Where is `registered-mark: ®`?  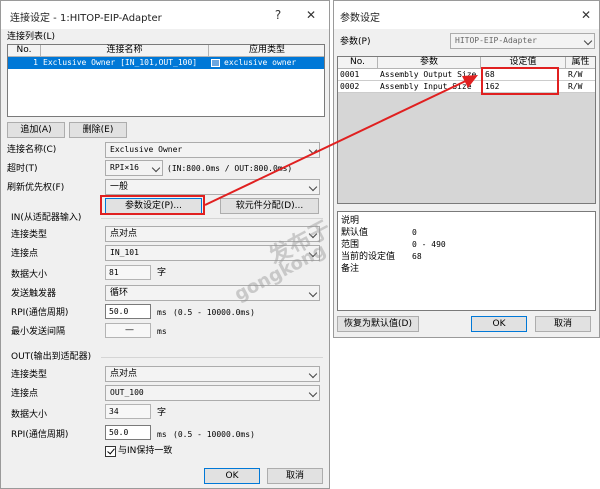
registered-mark: ® is located at coordinates (351, 231).